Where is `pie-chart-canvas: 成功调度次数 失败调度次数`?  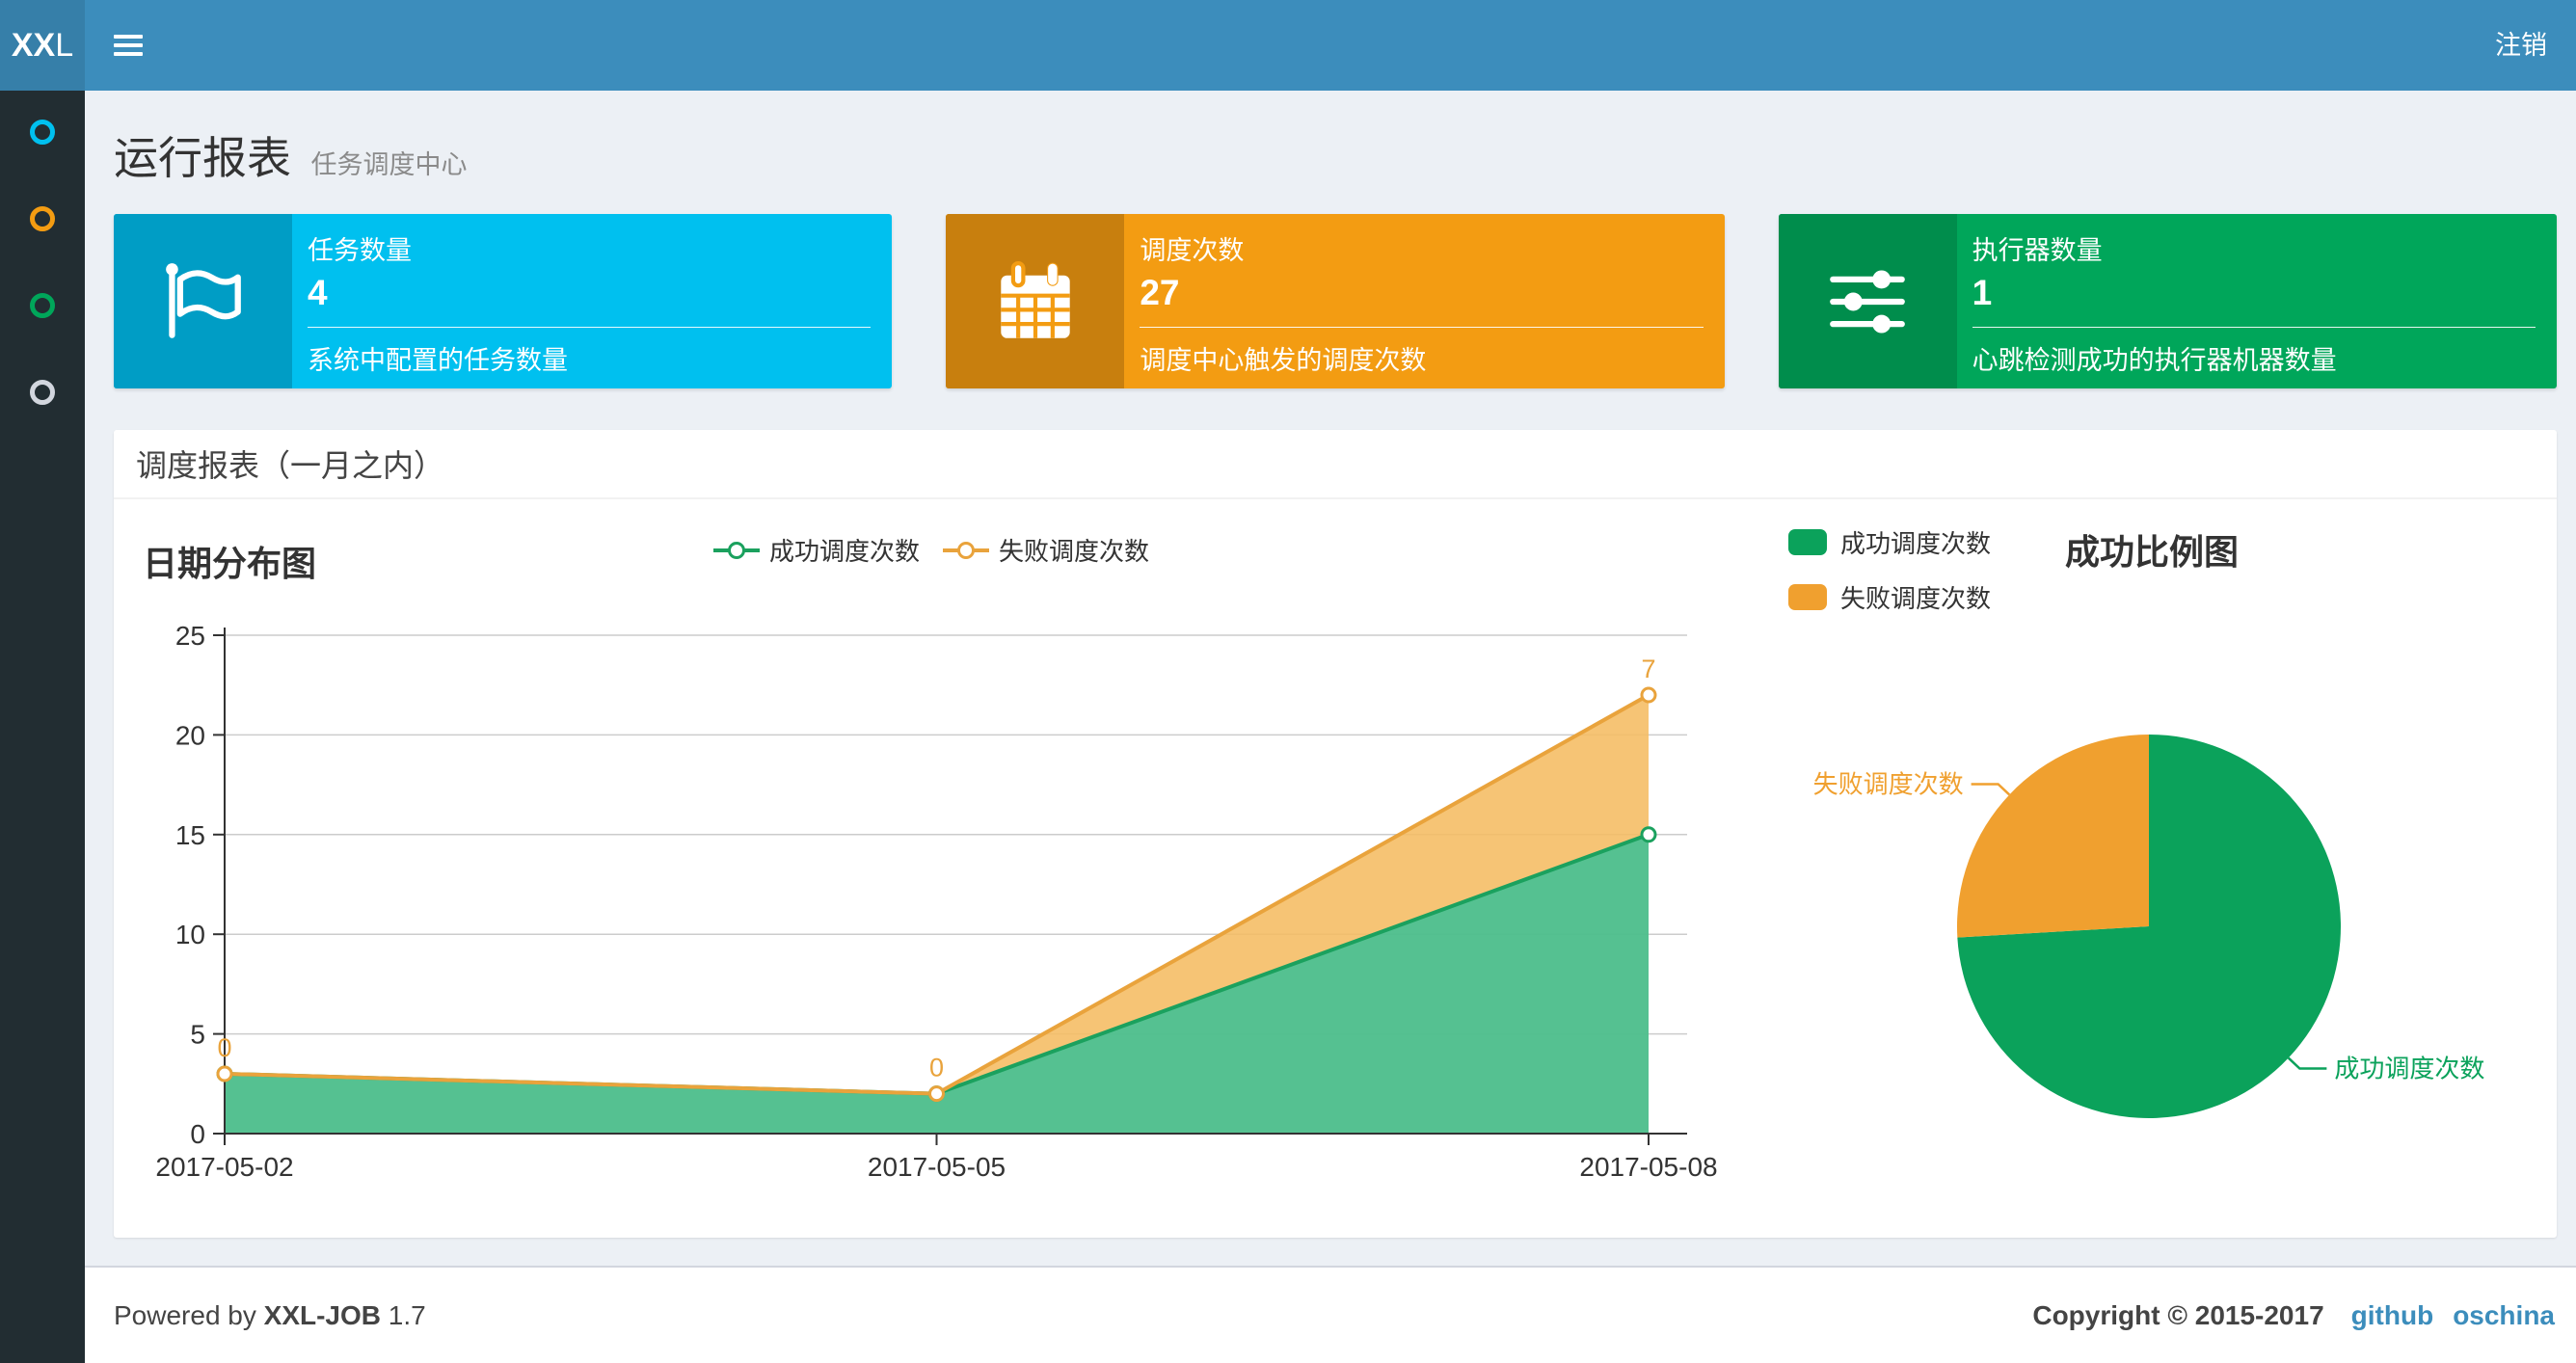
pie-chart-canvas: 成功调度次数 失败调度次数 is located at coordinates (2149, 926).